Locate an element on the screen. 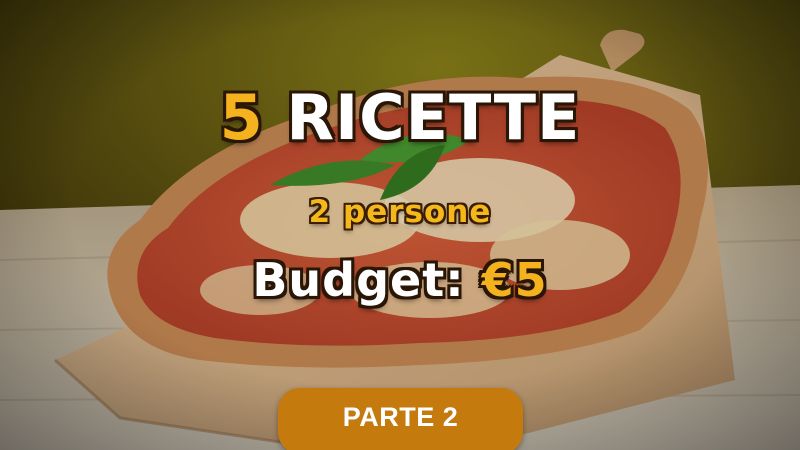 This screenshot has width=800, height=450. title-word: RICETTE is located at coordinates (433, 117).